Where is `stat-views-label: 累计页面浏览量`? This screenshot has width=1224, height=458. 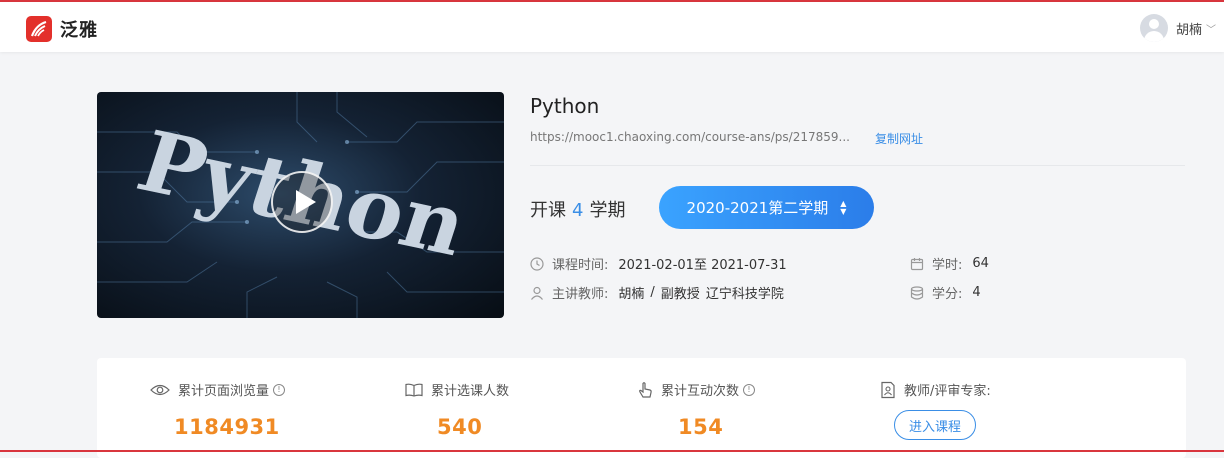
stat-views-label: 累计页面浏览量 is located at coordinates (224, 391).